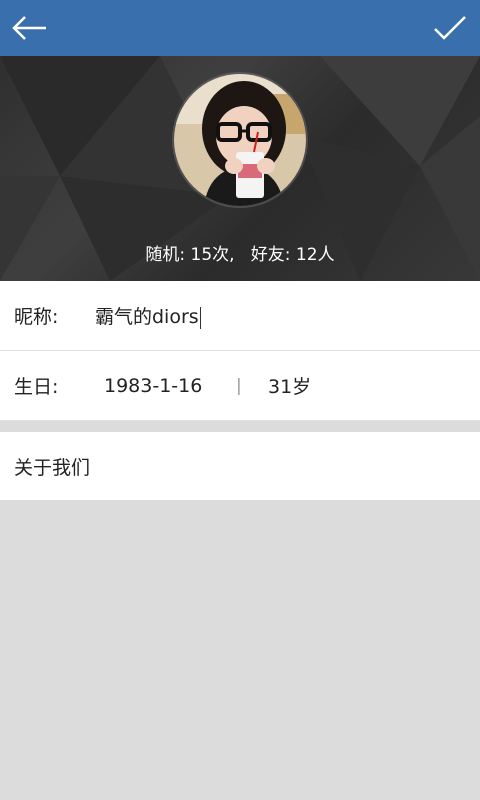 This screenshot has width=480, height=800. What do you see at coordinates (52, 467) in the screenshot?
I see `about-us-label: 关于我们` at bounding box center [52, 467].